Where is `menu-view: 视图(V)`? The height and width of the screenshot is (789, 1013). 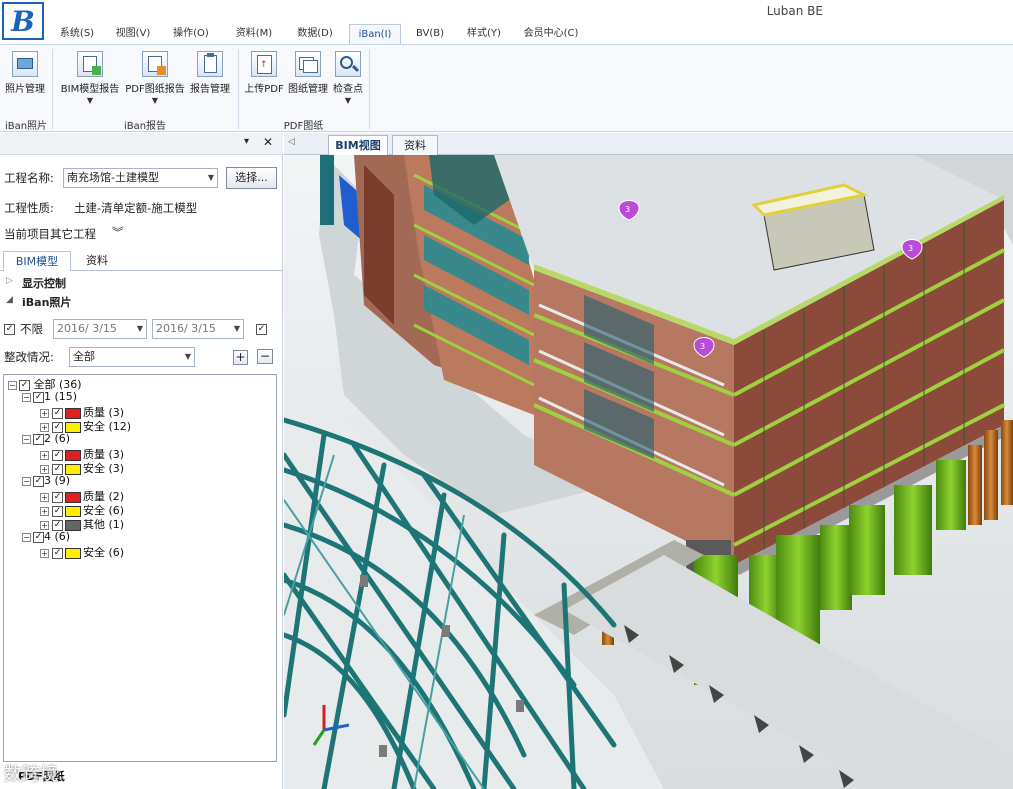 menu-view: 视图(V) is located at coordinates (133, 34).